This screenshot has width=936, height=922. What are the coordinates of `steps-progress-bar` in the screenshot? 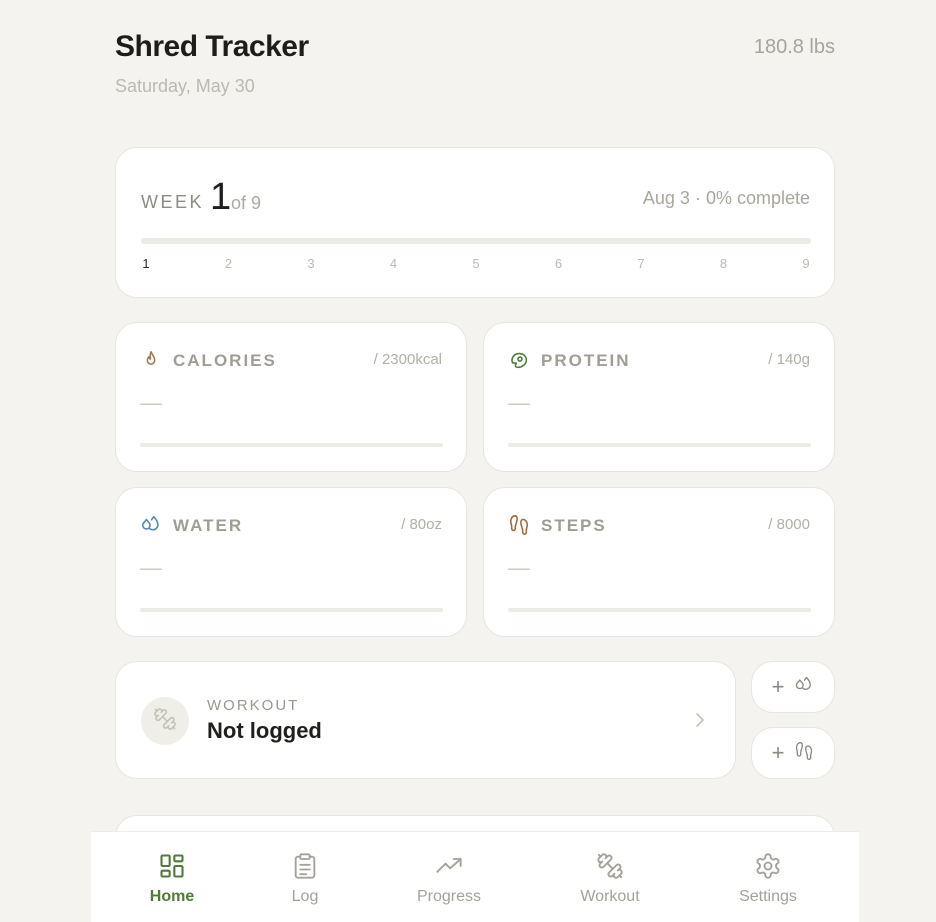 It's located at (659, 610).